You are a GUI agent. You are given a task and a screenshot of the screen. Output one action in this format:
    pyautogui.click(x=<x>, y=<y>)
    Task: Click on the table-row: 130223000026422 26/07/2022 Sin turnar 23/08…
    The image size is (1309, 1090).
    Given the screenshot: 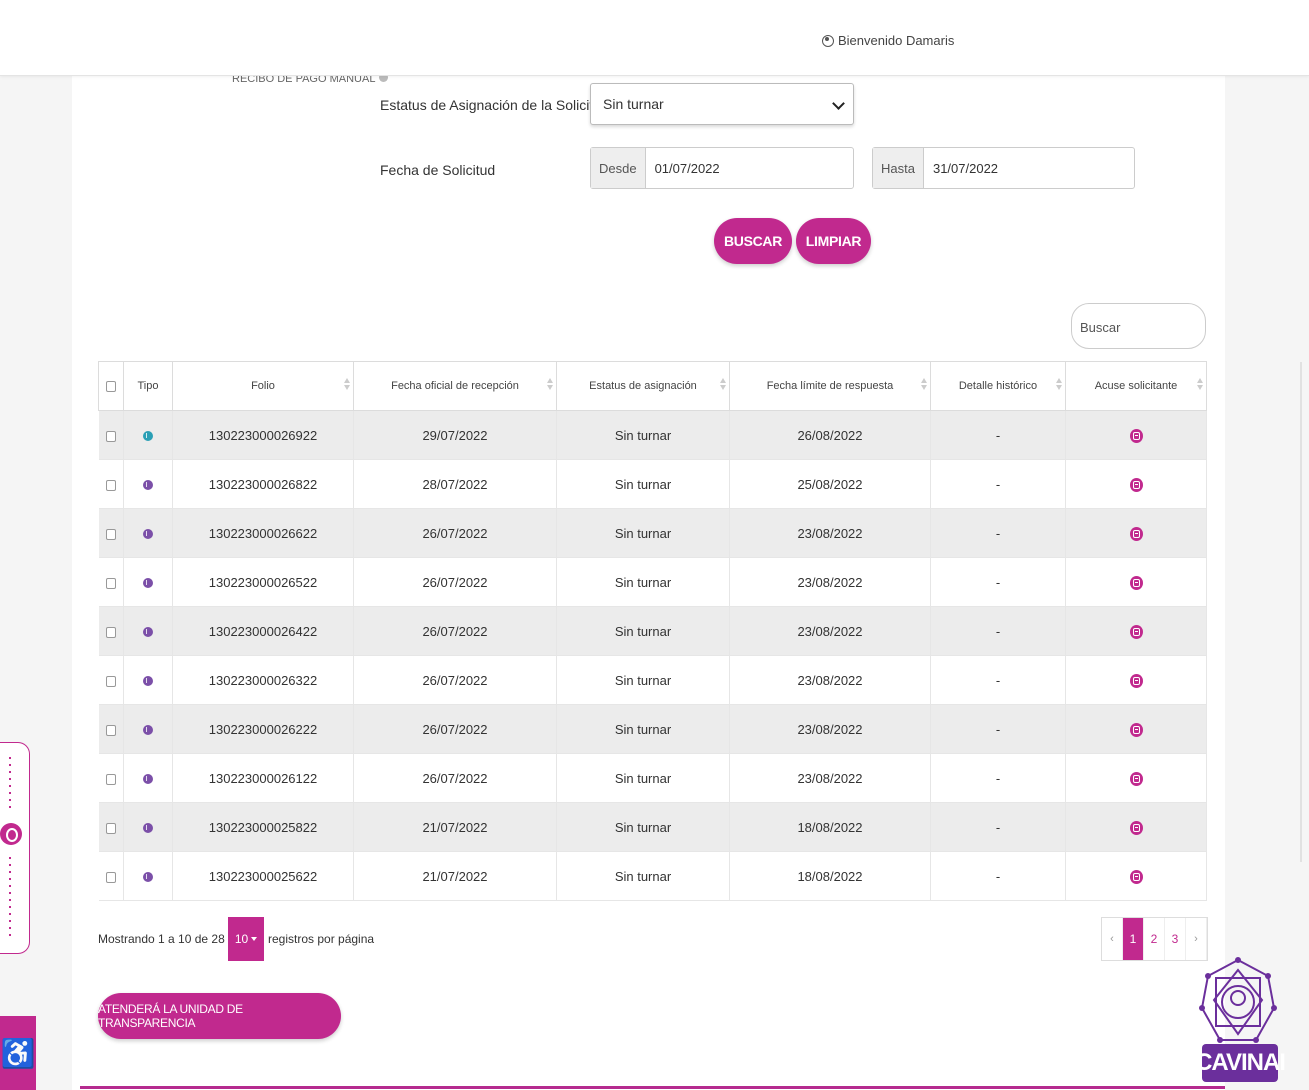 What is the action you would take?
    pyautogui.click(x=652, y=631)
    